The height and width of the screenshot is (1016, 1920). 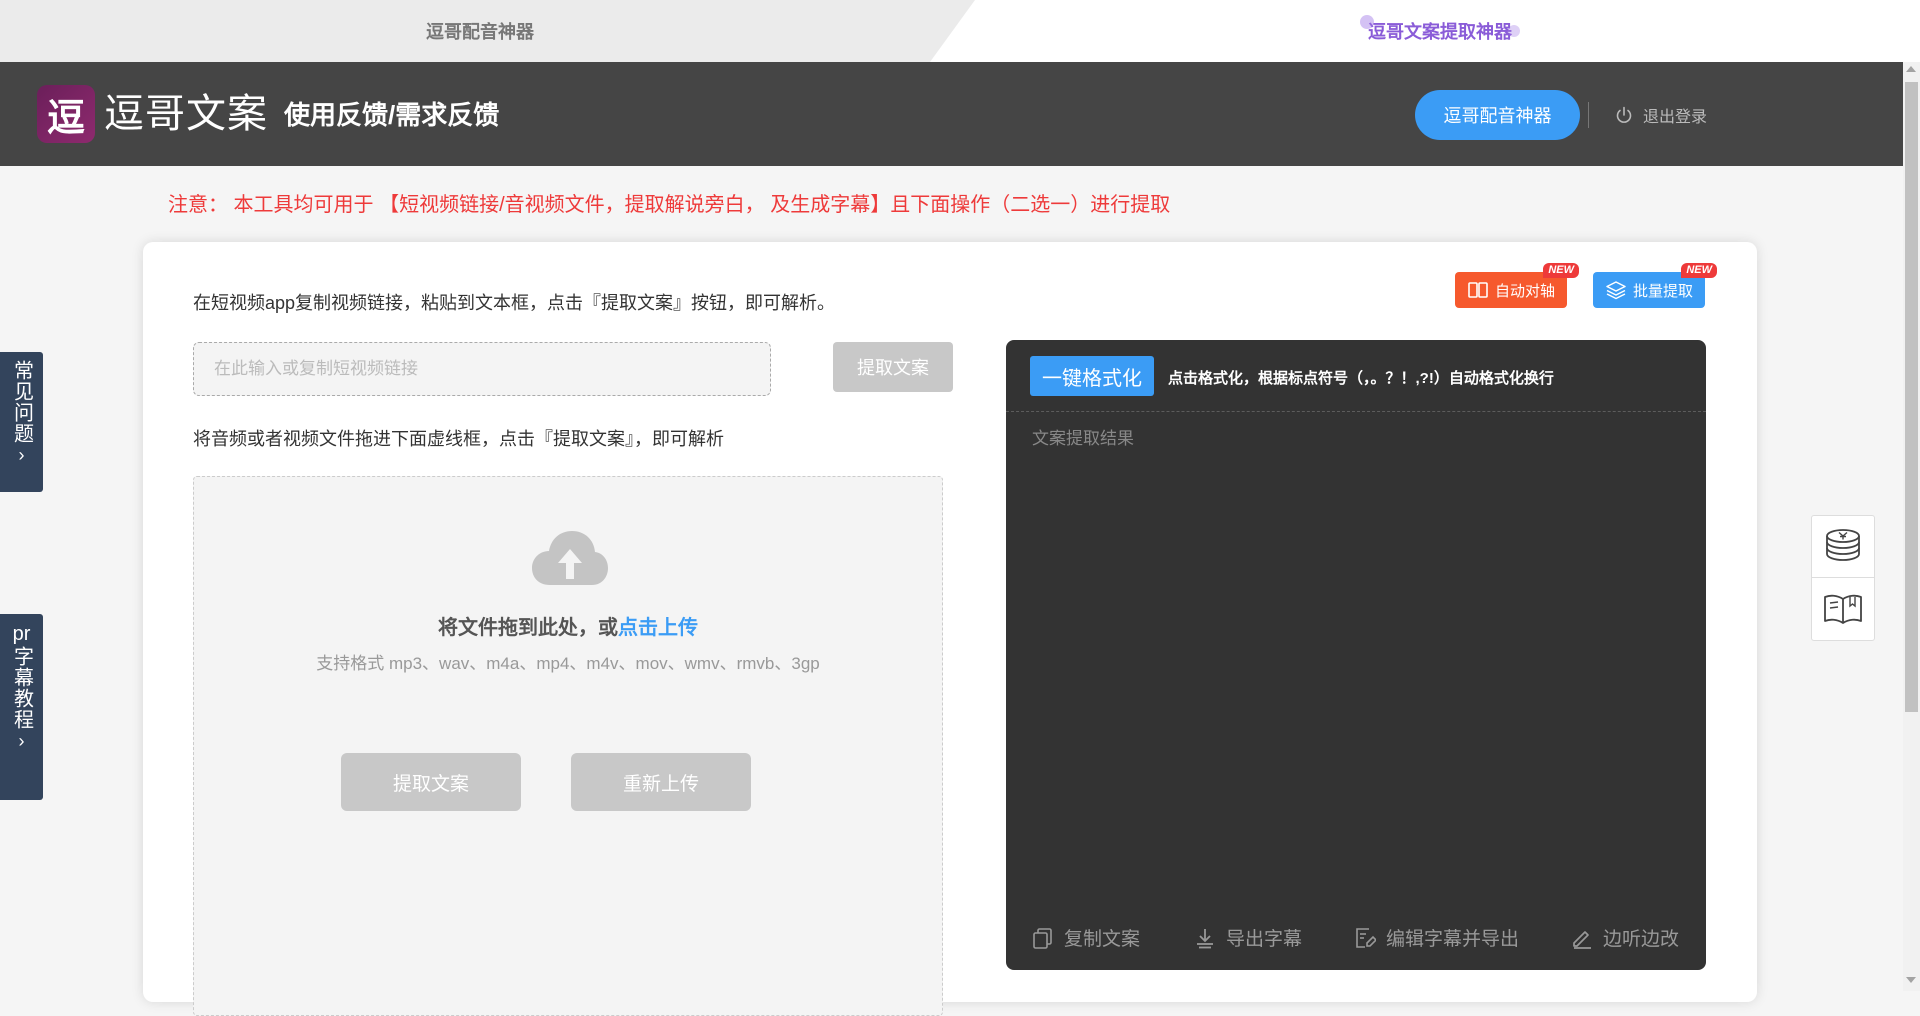 I want to click on dubbing-tool-button: 逗哥配音神器, so click(x=1497, y=115).